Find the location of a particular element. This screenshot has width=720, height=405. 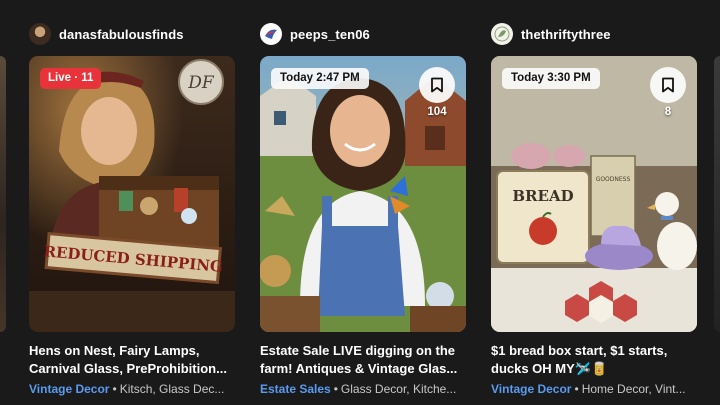

seller-name: thethriftythree is located at coordinates (566, 34).